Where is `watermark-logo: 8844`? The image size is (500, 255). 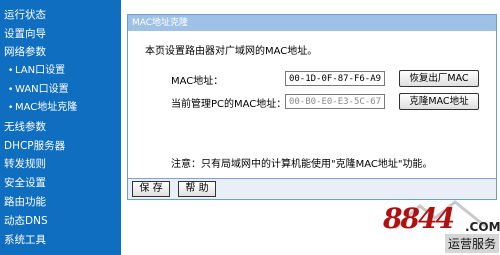 watermark-logo: 8844 is located at coordinates (419, 218).